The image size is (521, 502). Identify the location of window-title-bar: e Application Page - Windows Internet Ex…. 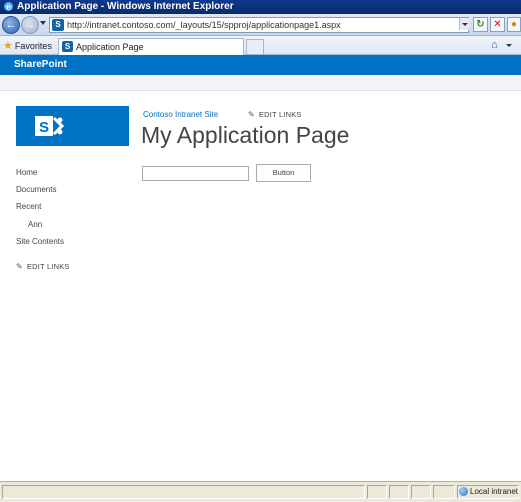
(260, 7).